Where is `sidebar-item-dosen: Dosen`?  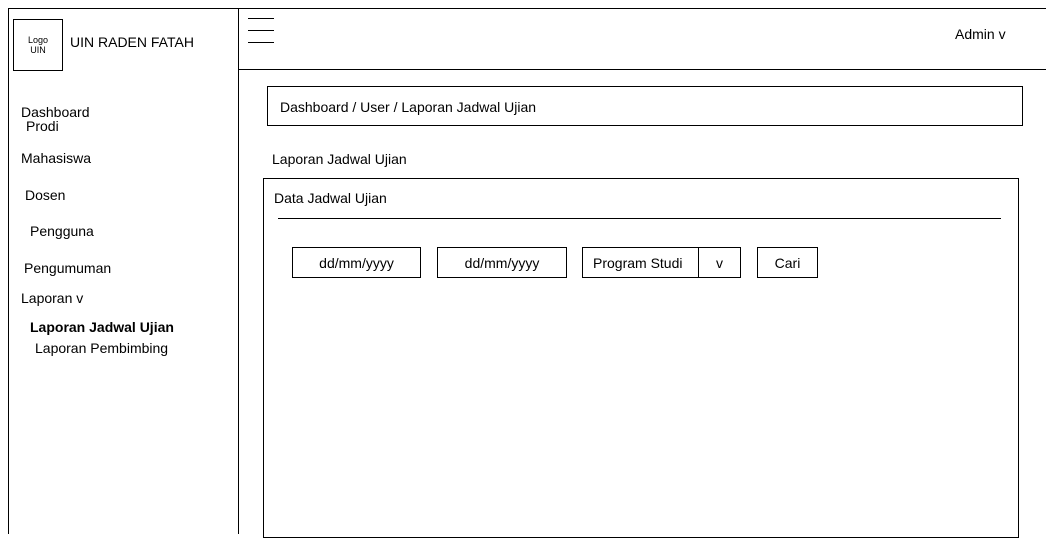 sidebar-item-dosen: Dosen is located at coordinates (45, 195).